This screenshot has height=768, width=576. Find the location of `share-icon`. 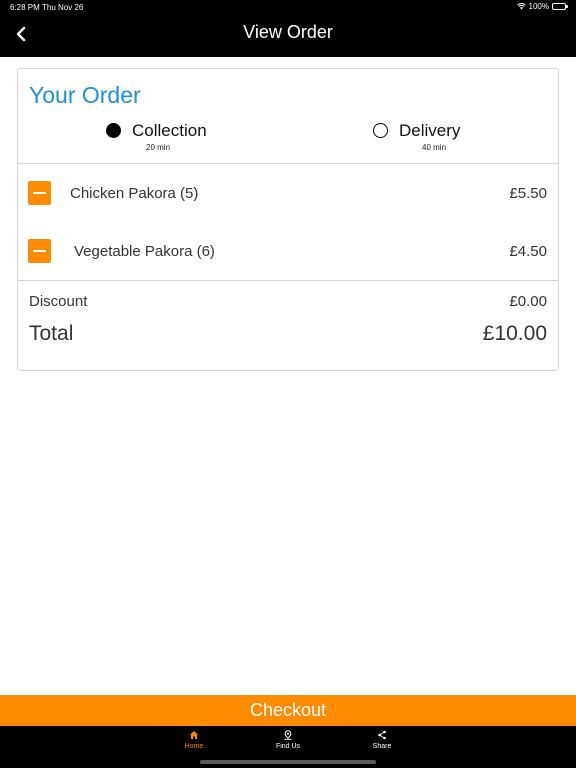

share-icon is located at coordinates (382, 735).